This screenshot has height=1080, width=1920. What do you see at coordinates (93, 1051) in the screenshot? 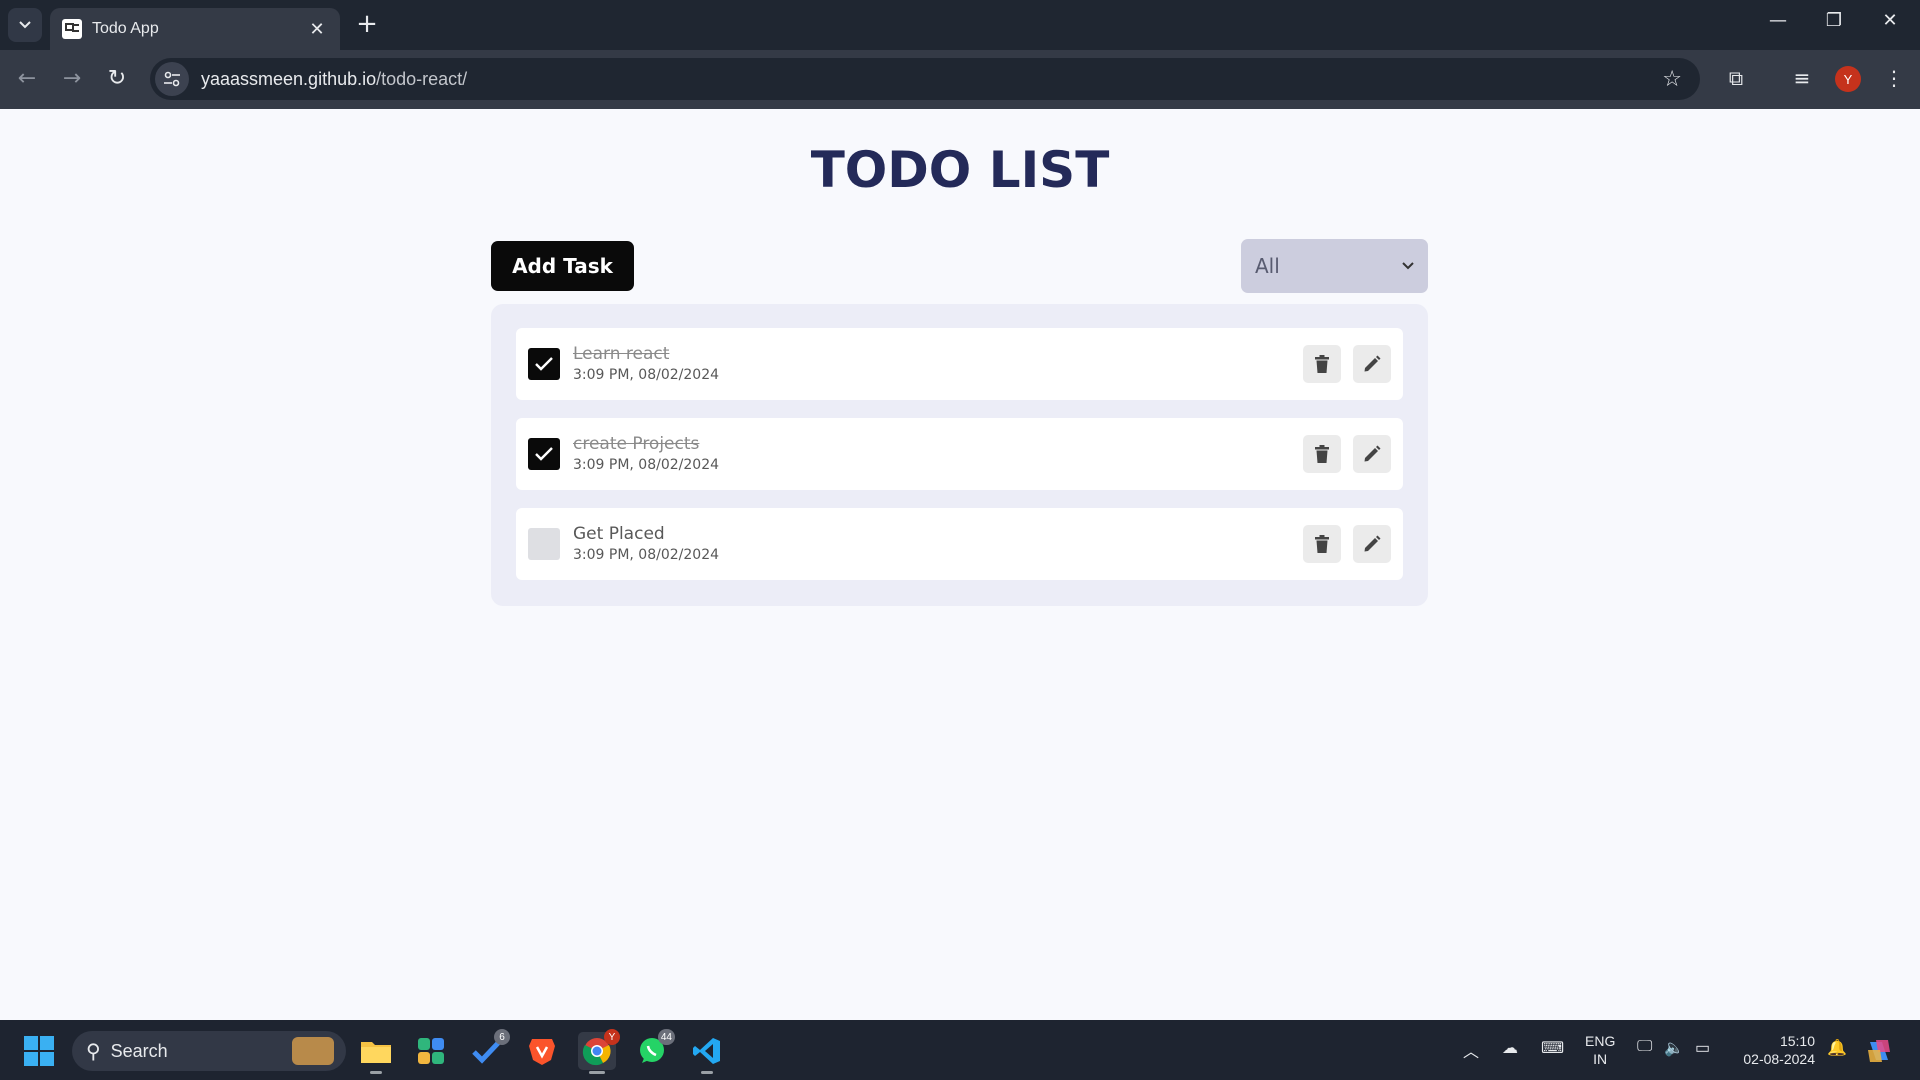
I see `search-icon: ⚲` at bounding box center [93, 1051].